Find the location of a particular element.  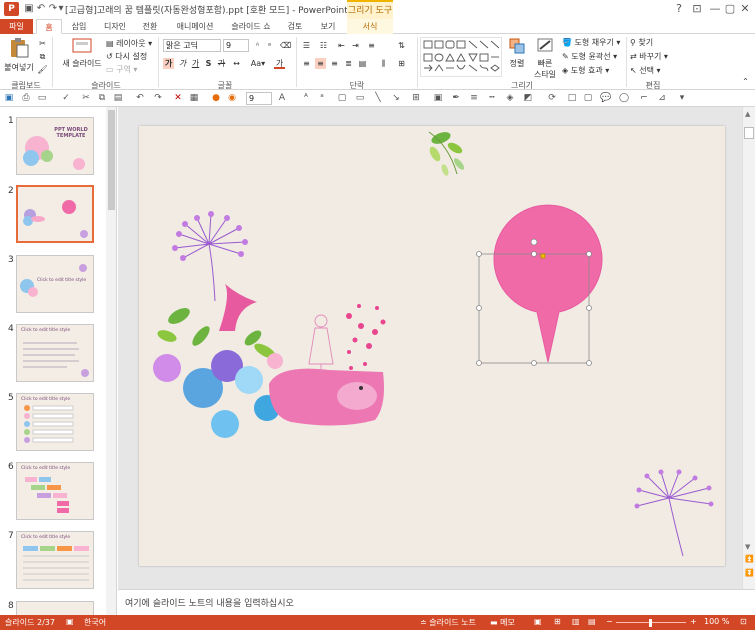

normal-view-icon: ▣ is located at coordinates (538, 621).